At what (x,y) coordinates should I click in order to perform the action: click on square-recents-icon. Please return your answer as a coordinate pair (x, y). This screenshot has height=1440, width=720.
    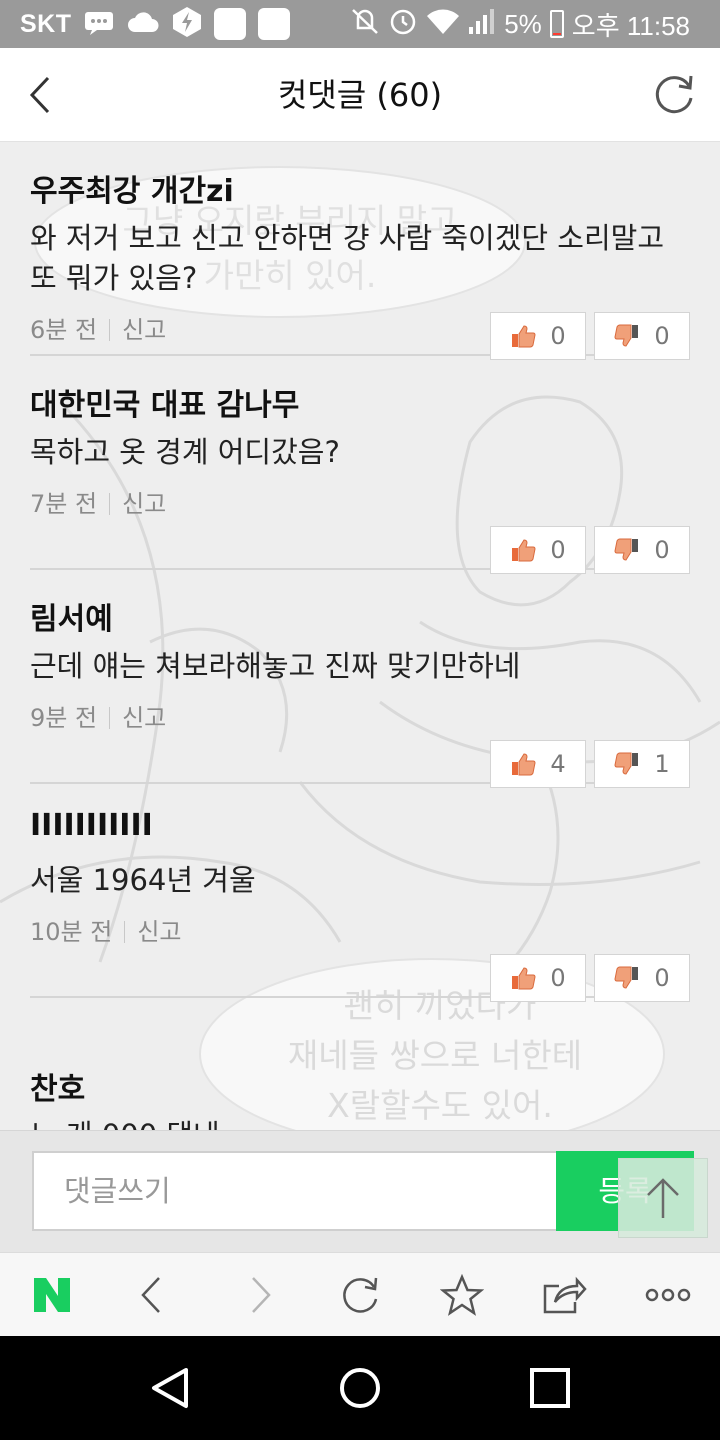
    Looking at the image, I should click on (550, 1388).